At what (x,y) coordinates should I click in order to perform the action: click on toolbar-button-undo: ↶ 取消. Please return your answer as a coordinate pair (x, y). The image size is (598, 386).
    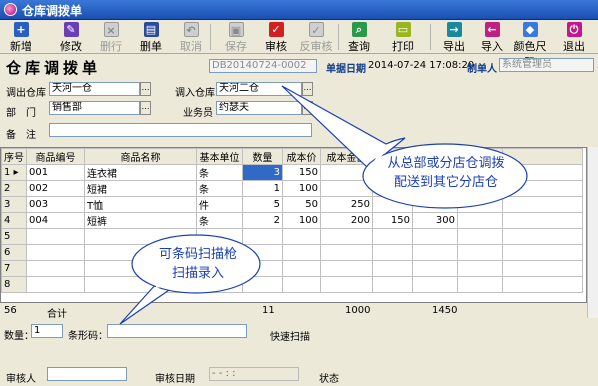
    Looking at the image, I should click on (191, 37).